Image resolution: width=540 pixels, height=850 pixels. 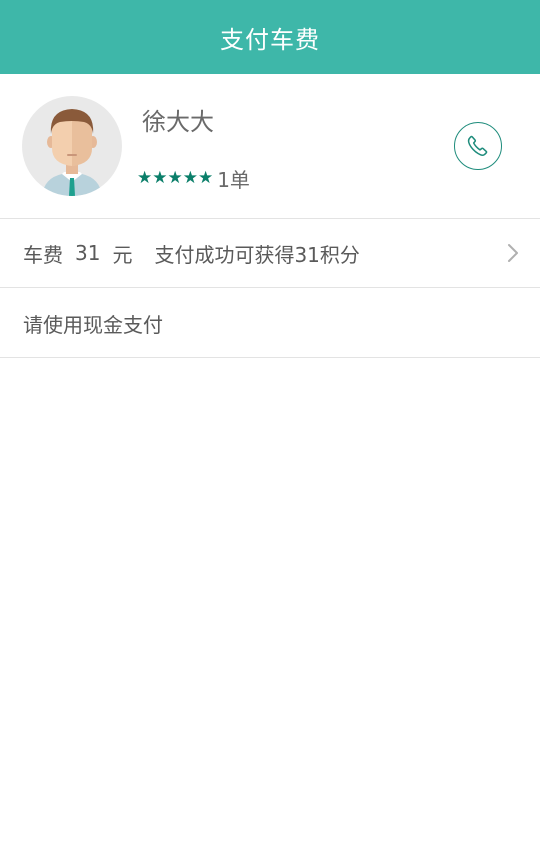 I want to click on call-driver-button, so click(x=478, y=146).